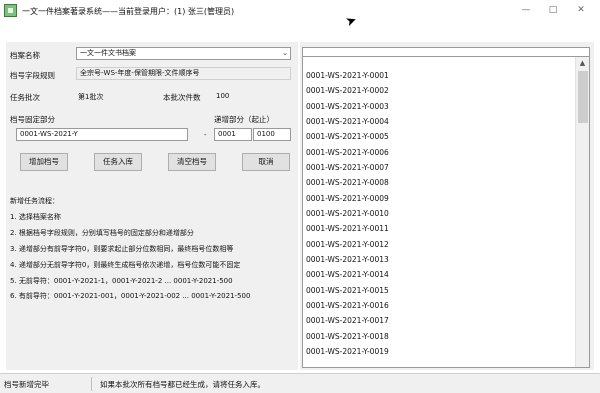 This screenshot has height=393, width=600. Describe the element at coordinates (26, 384) in the screenshot. I see `status-text-left: 档号新增完毕` at that location.